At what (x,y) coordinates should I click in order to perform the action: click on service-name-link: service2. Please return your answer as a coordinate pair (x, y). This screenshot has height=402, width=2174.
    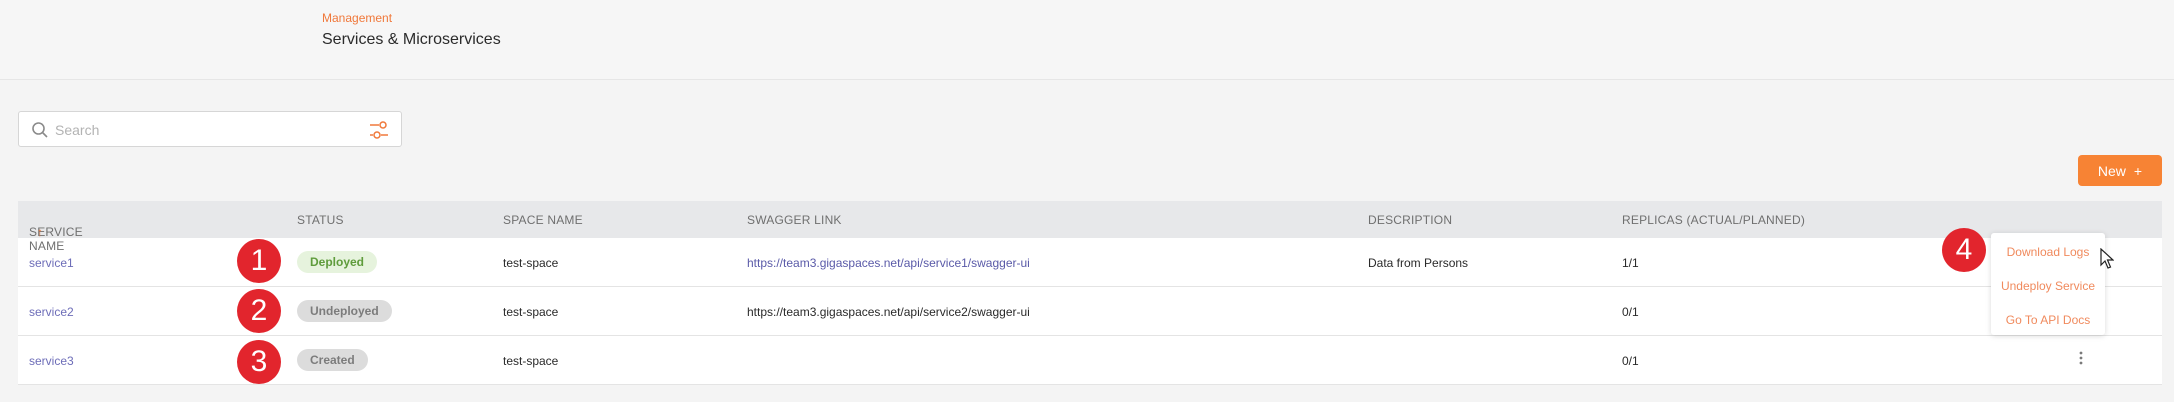
    Looking at the image, I should click on (51, 312).